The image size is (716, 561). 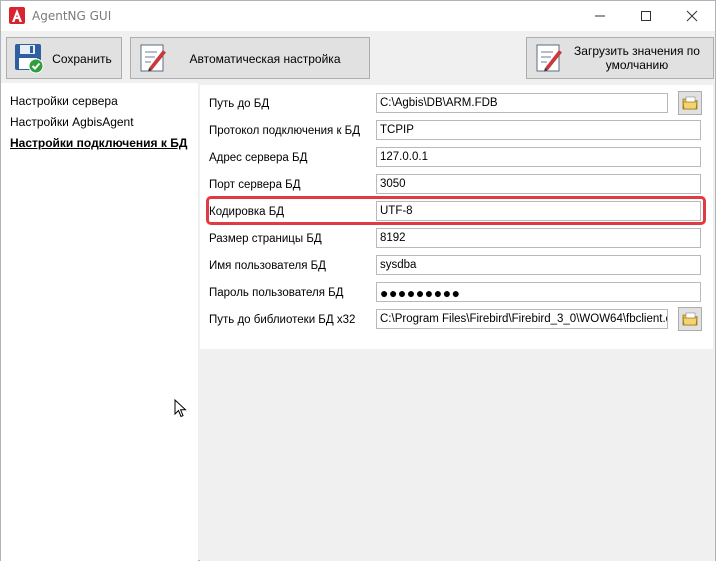 I want to click on db-path-browse-button, so click(x=690, y=103).